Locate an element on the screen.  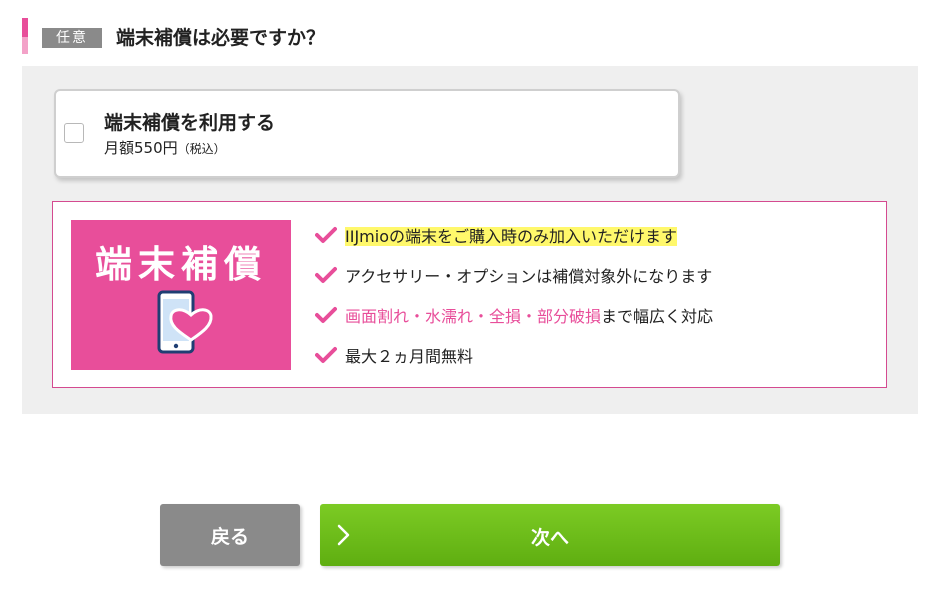
question-title: 端末補償は必要ですか？ is located at coordinates (221, 38).